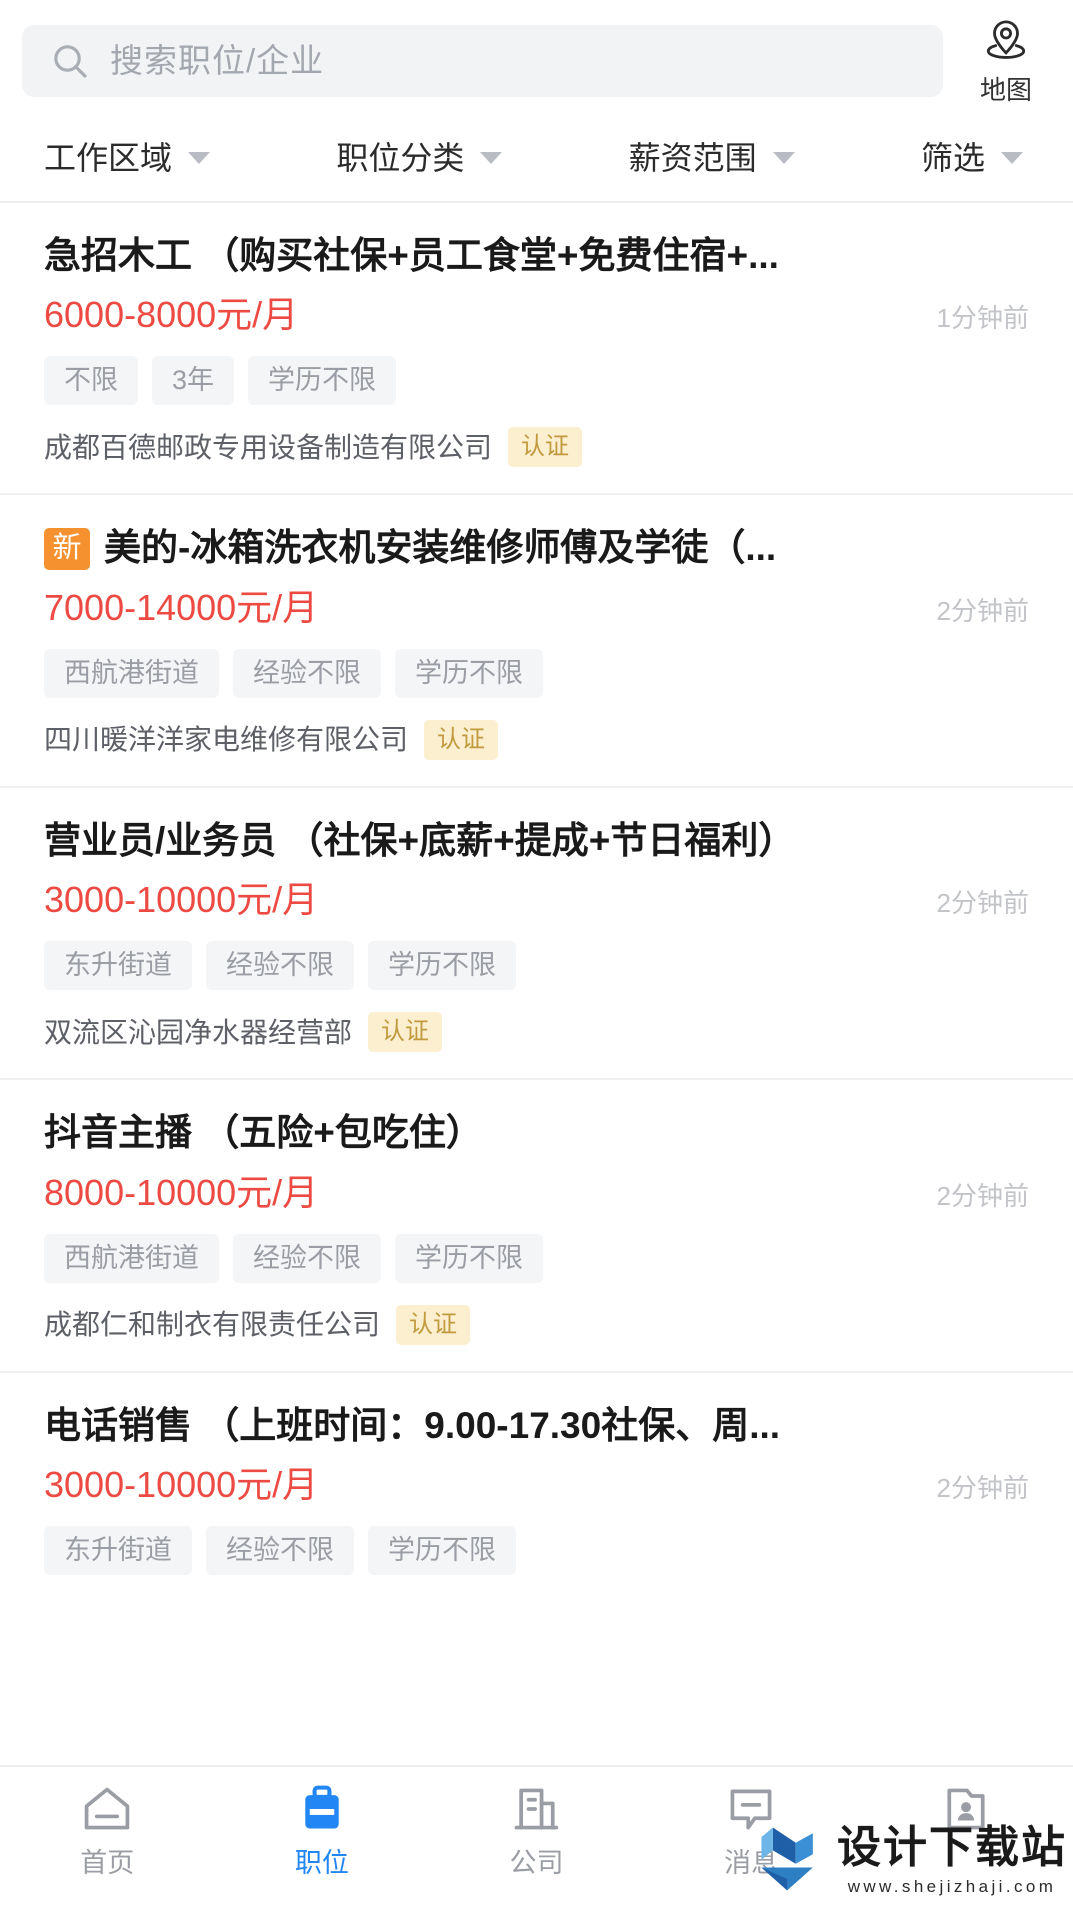 This screenshot has height=1913, width=1073. Describe the element at coordinates (536, 314) in the screenshot. I see `job-salary-row: 6000-8000元/月 1分钟前` at that location.